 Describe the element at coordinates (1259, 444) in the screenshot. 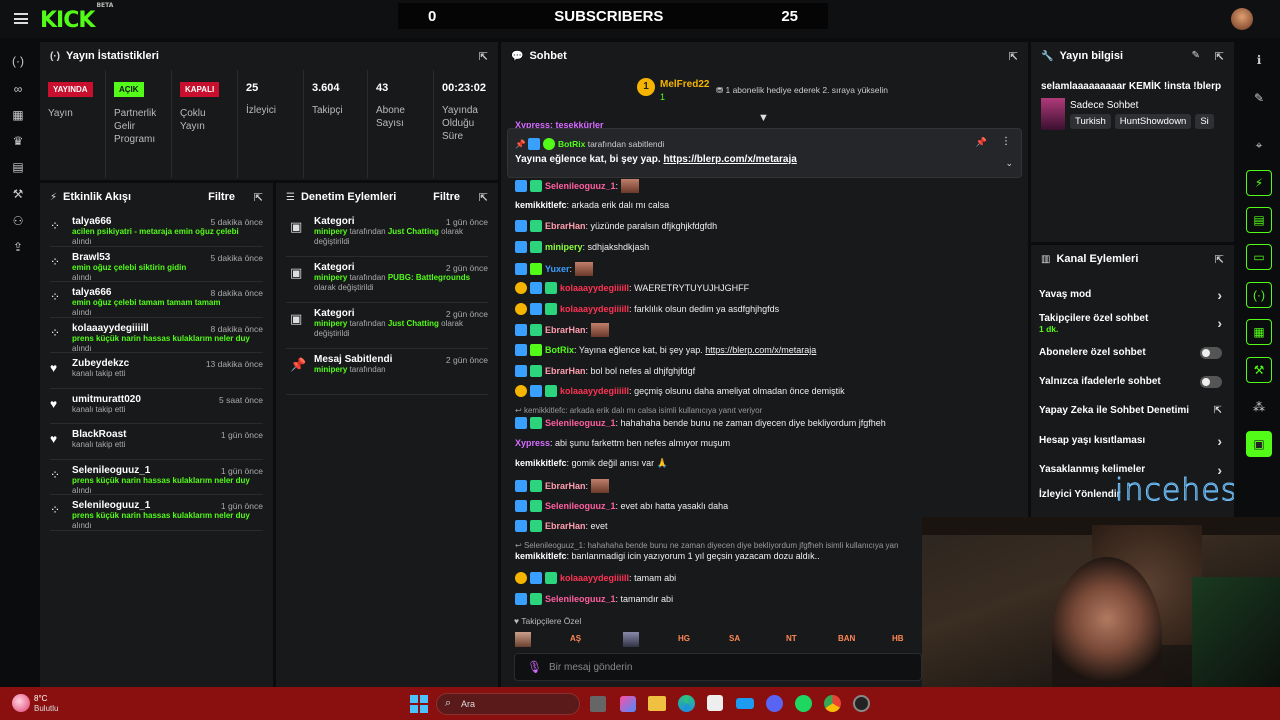

I see `app-icon: ▣` at that location.